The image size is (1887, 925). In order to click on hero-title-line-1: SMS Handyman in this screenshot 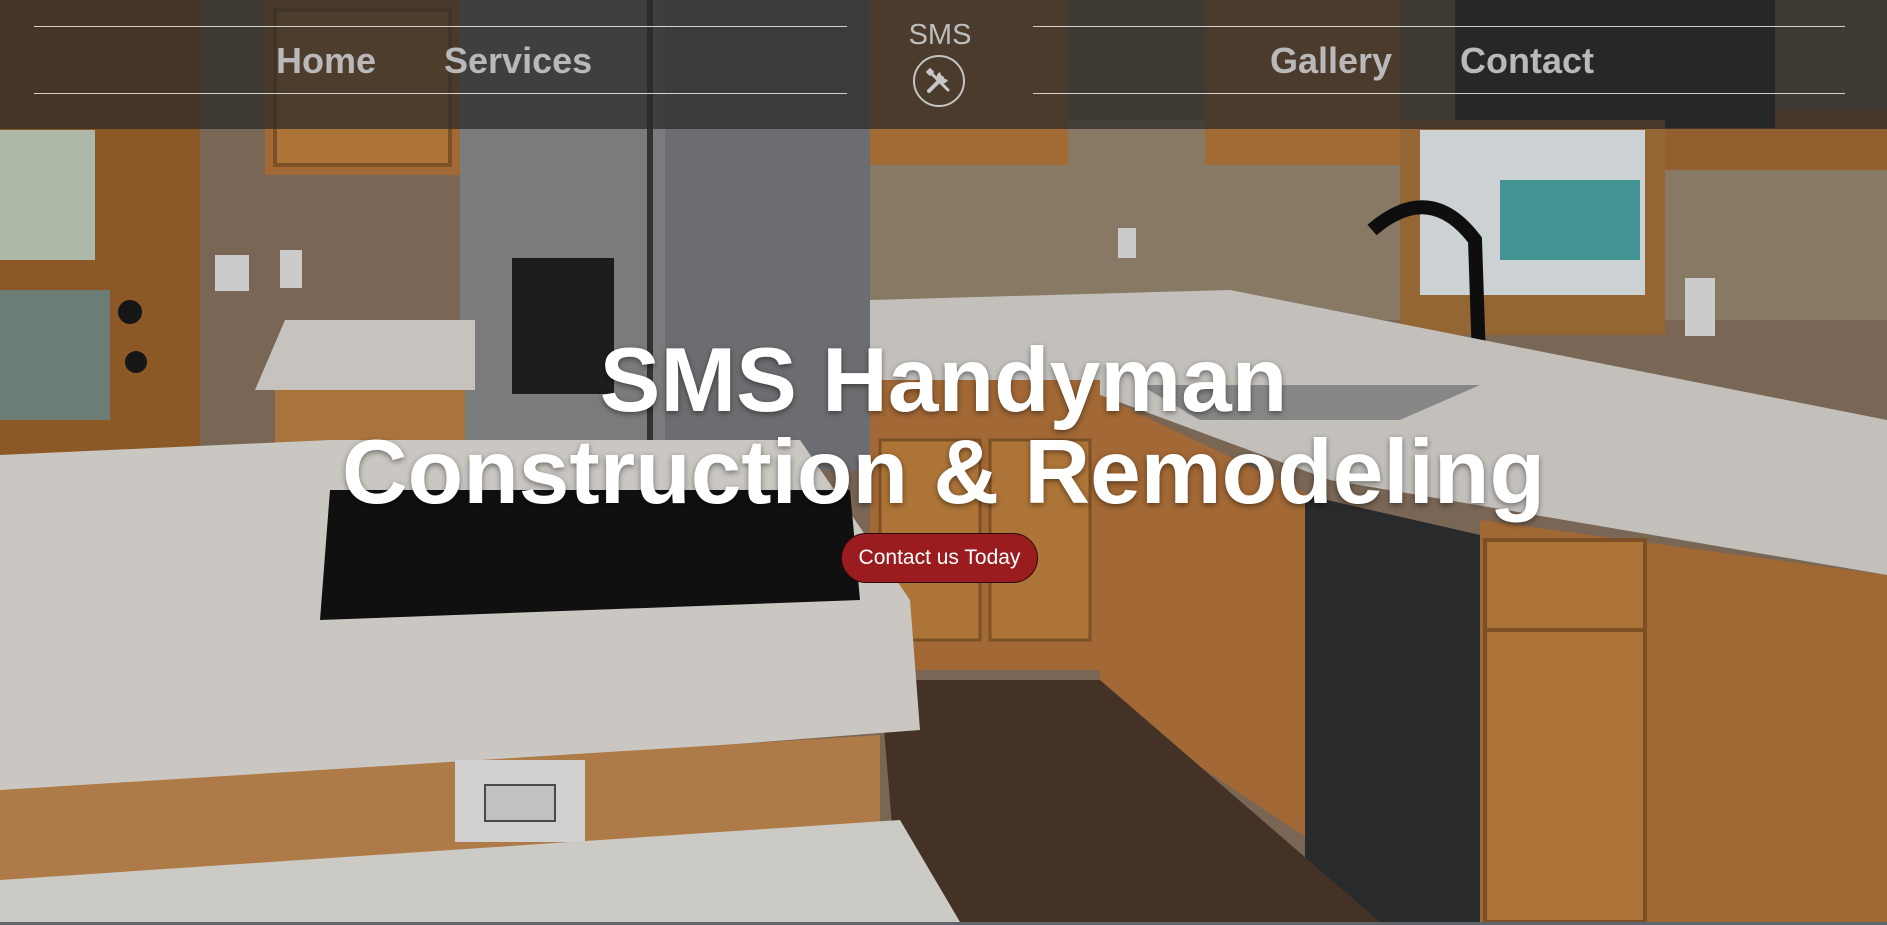, I will do `click(943, 380)`.